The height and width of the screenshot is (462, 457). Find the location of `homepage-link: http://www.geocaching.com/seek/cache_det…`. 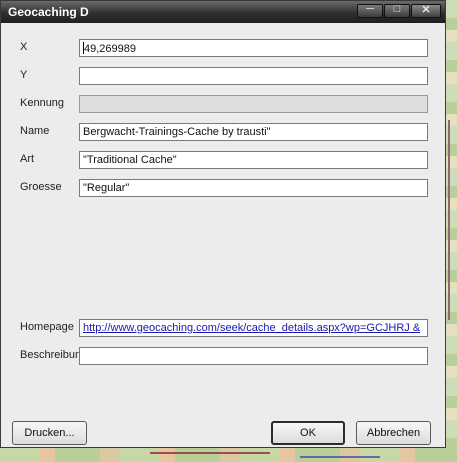

homepage-link: http://www.geocaching.com/seek/cache_det… is located at coordinates (253, 328).